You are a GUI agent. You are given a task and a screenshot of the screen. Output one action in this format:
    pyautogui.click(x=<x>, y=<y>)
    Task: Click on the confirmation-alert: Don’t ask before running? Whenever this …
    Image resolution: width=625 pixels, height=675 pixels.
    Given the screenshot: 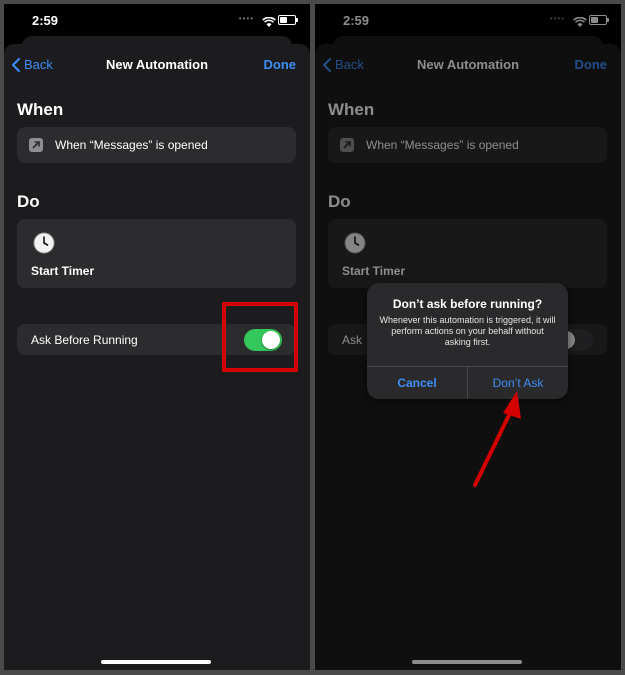 What is the action you would take?
    pyautogui.click(x=467, y=341)
    